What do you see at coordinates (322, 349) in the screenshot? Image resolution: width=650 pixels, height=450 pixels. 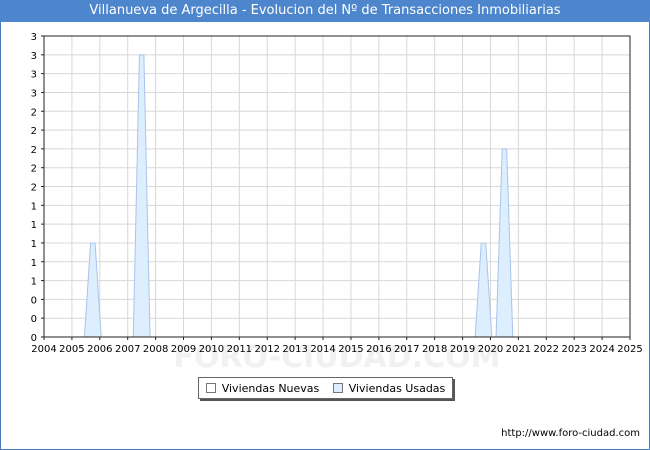 I see `x-tick-label: 2014` at bounding box center [322, 349].